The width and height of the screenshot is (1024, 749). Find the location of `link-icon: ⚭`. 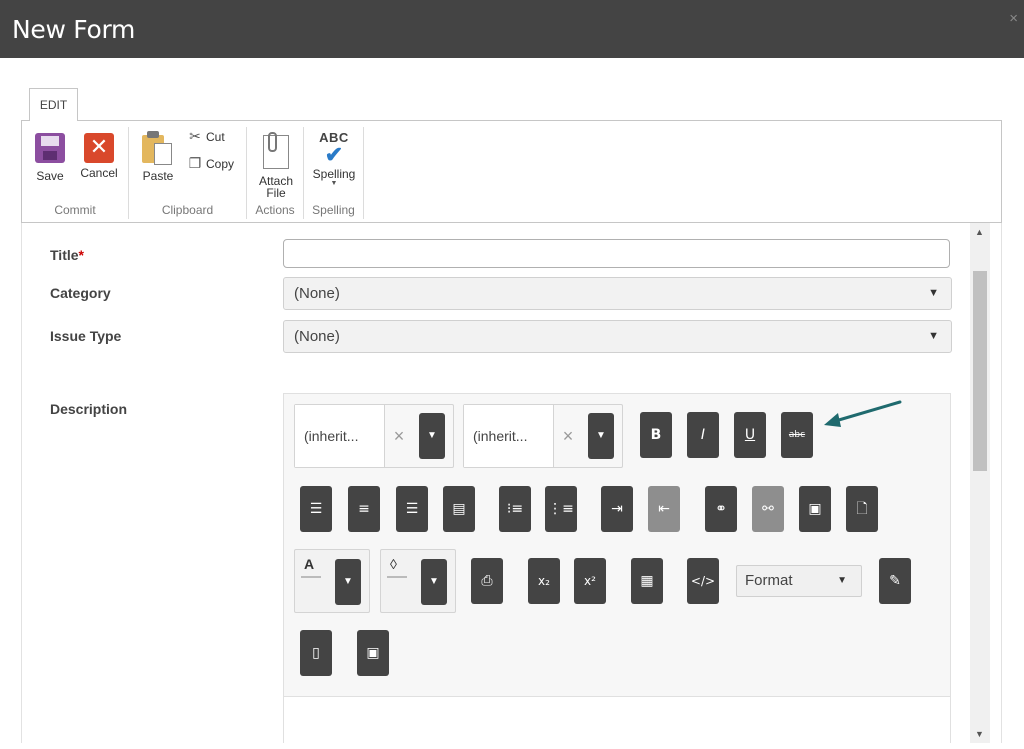

link-icon: ⚭ is located at coordinates (721, 509).